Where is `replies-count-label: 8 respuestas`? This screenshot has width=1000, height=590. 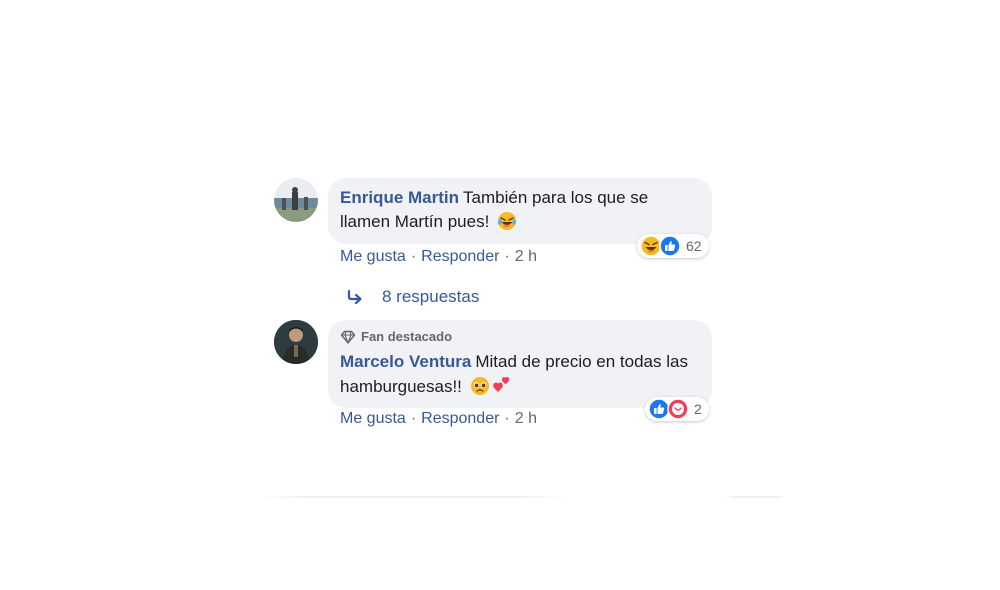 replies-count-label: 8 respuestas is located at coordinates (431, 296).